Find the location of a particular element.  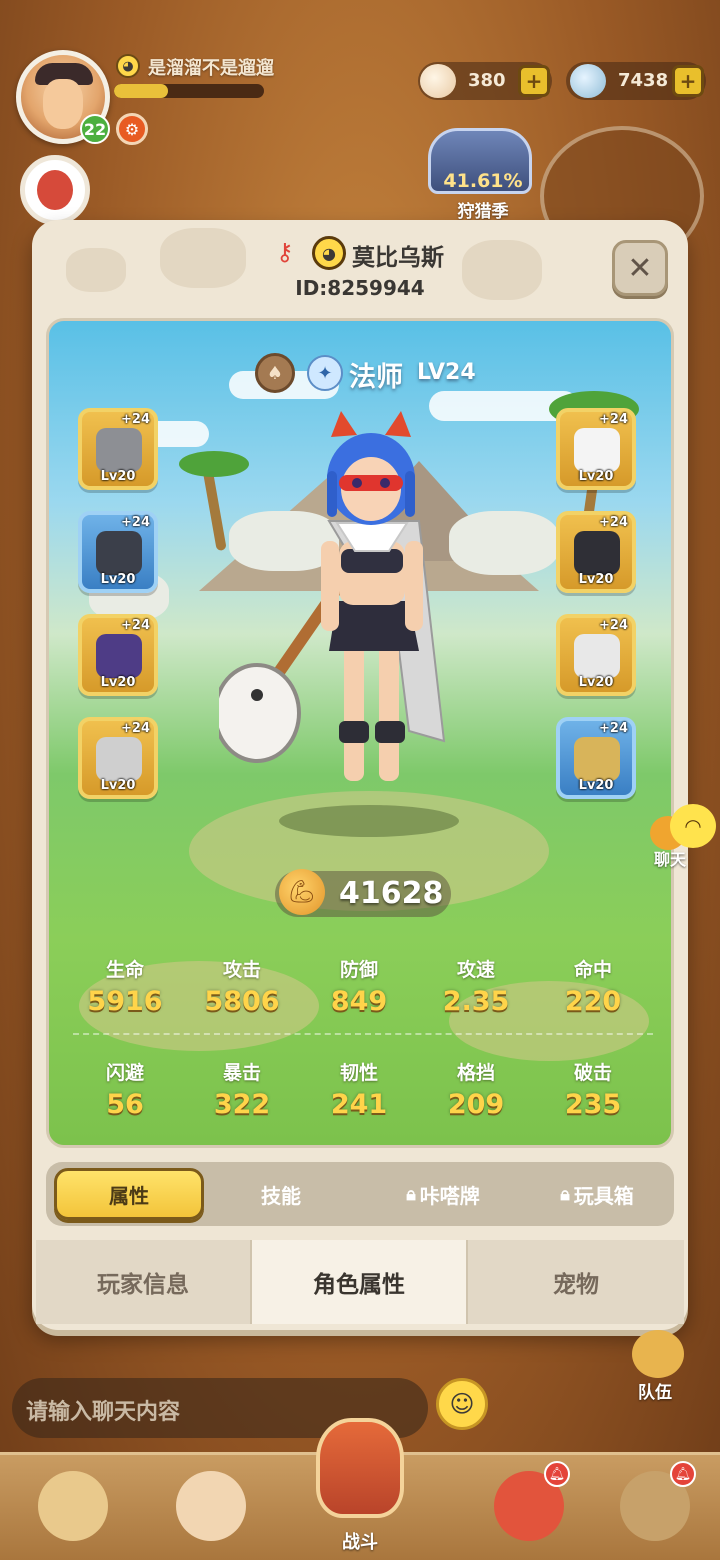

tab-label: 角色属性 is located at coordinates (359, 1285).